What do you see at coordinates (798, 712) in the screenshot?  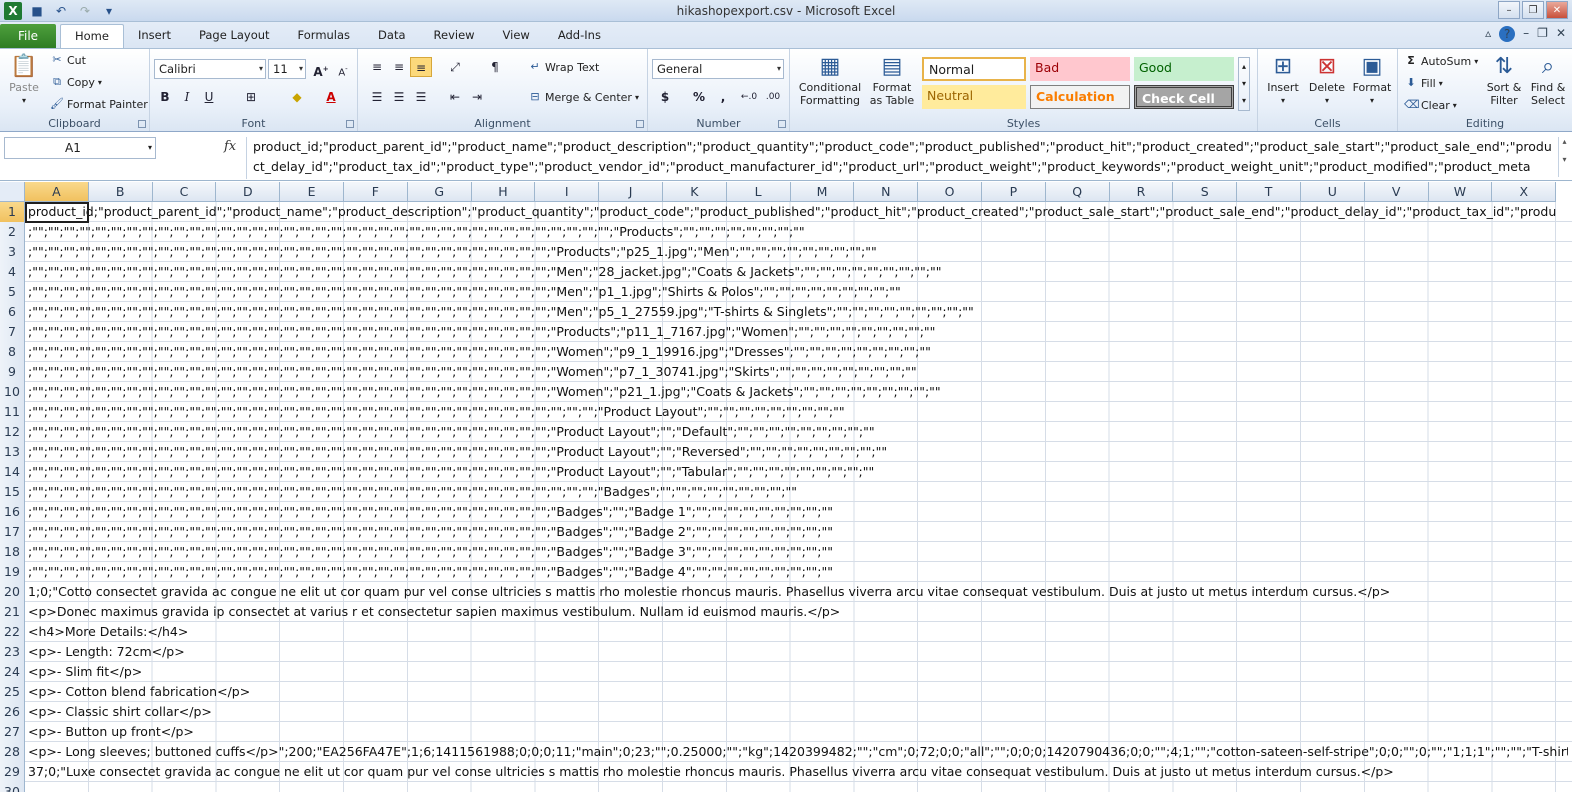 I see `cell-content: <p>- Classic shirt collar</p>` at bounding box center [798, 712].